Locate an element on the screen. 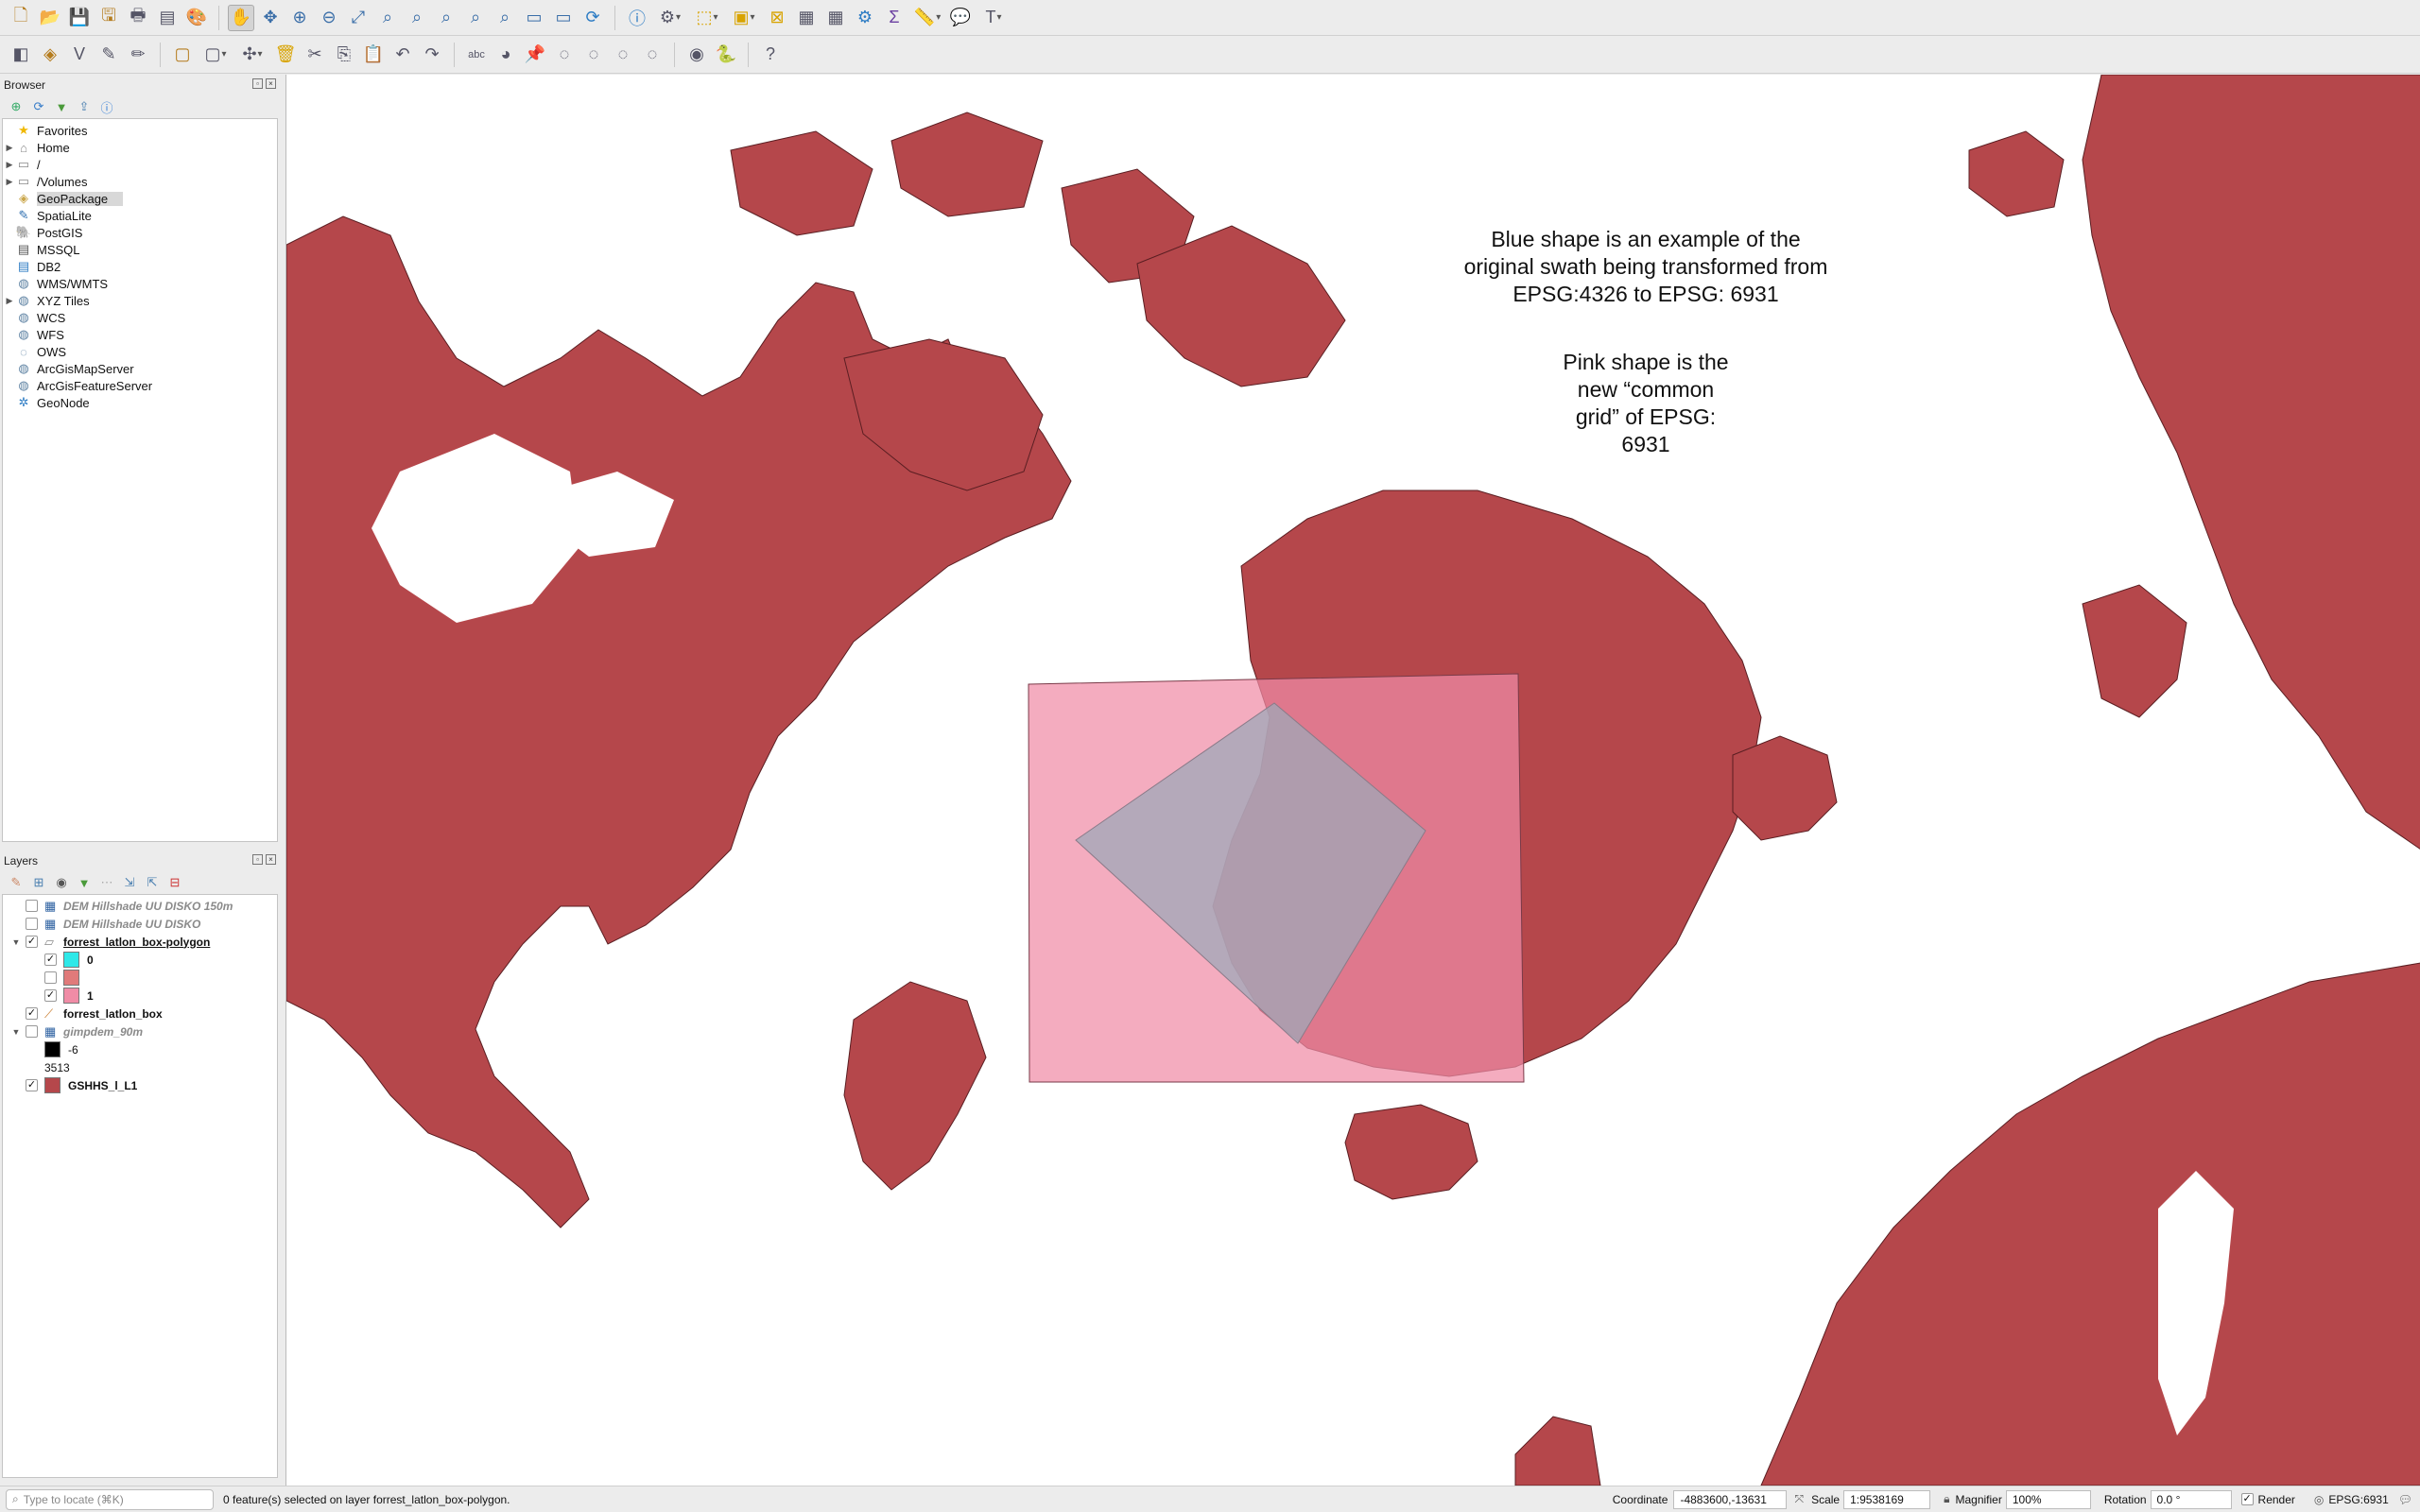  vertex-tool-icon: ✣ is located at coordinates (252, 55).